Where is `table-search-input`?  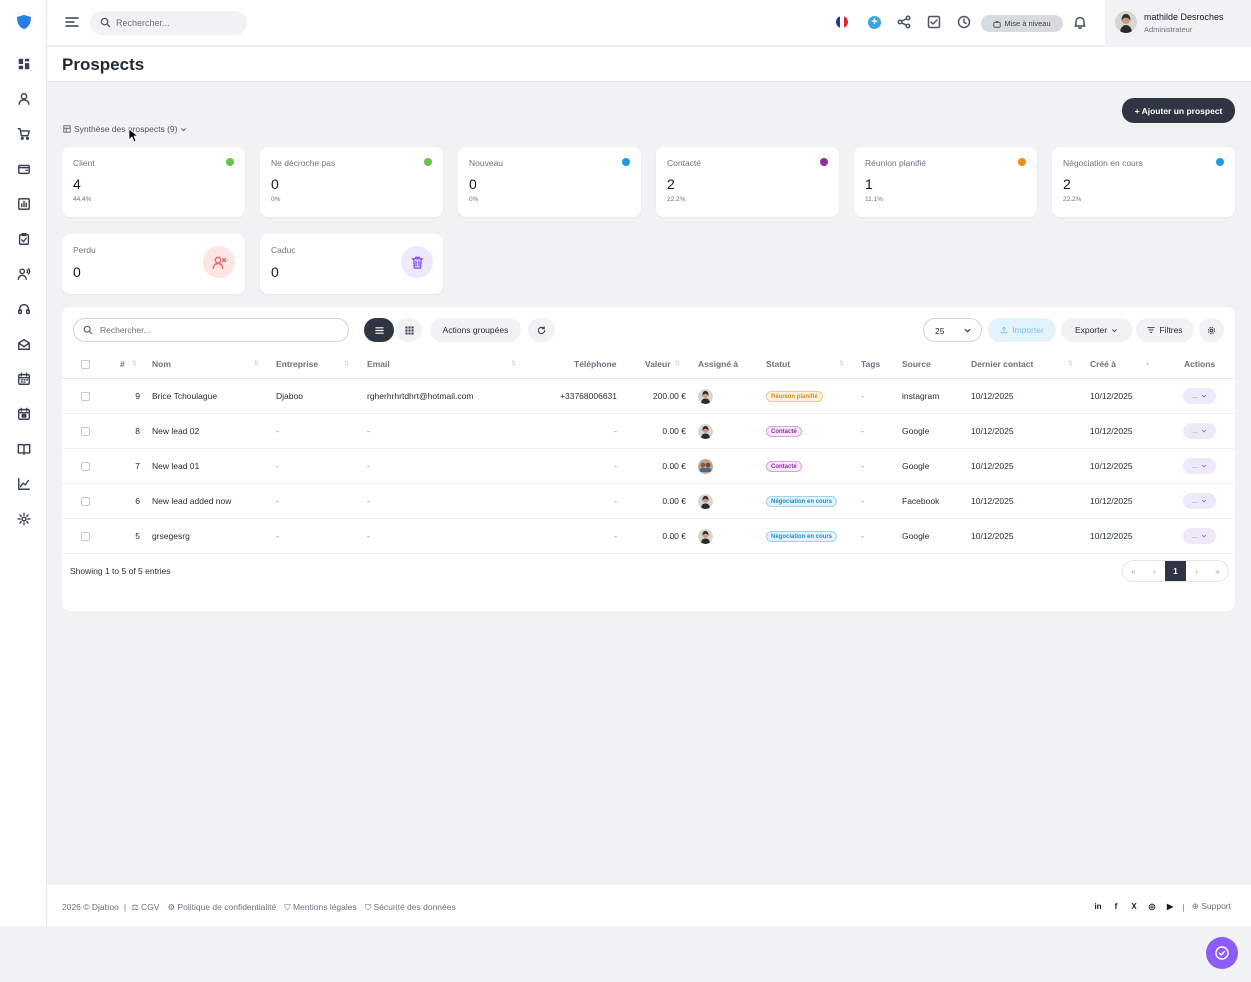
table-search-input is located at coordinates (220, 330).